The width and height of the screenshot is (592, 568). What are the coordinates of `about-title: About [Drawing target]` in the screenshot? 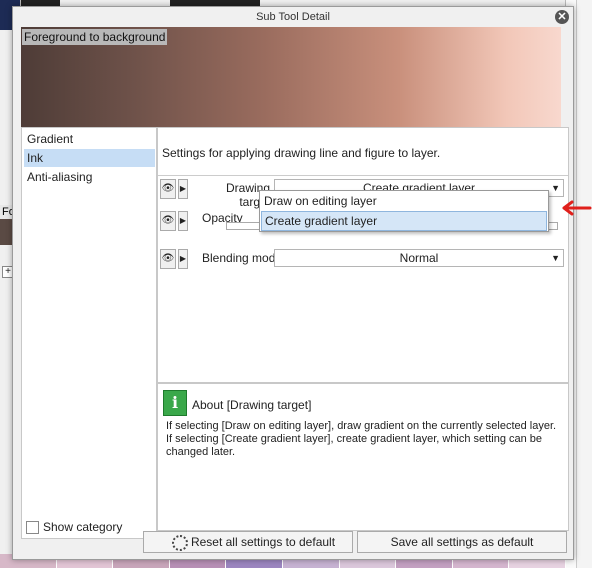 It's located at (252, 405).